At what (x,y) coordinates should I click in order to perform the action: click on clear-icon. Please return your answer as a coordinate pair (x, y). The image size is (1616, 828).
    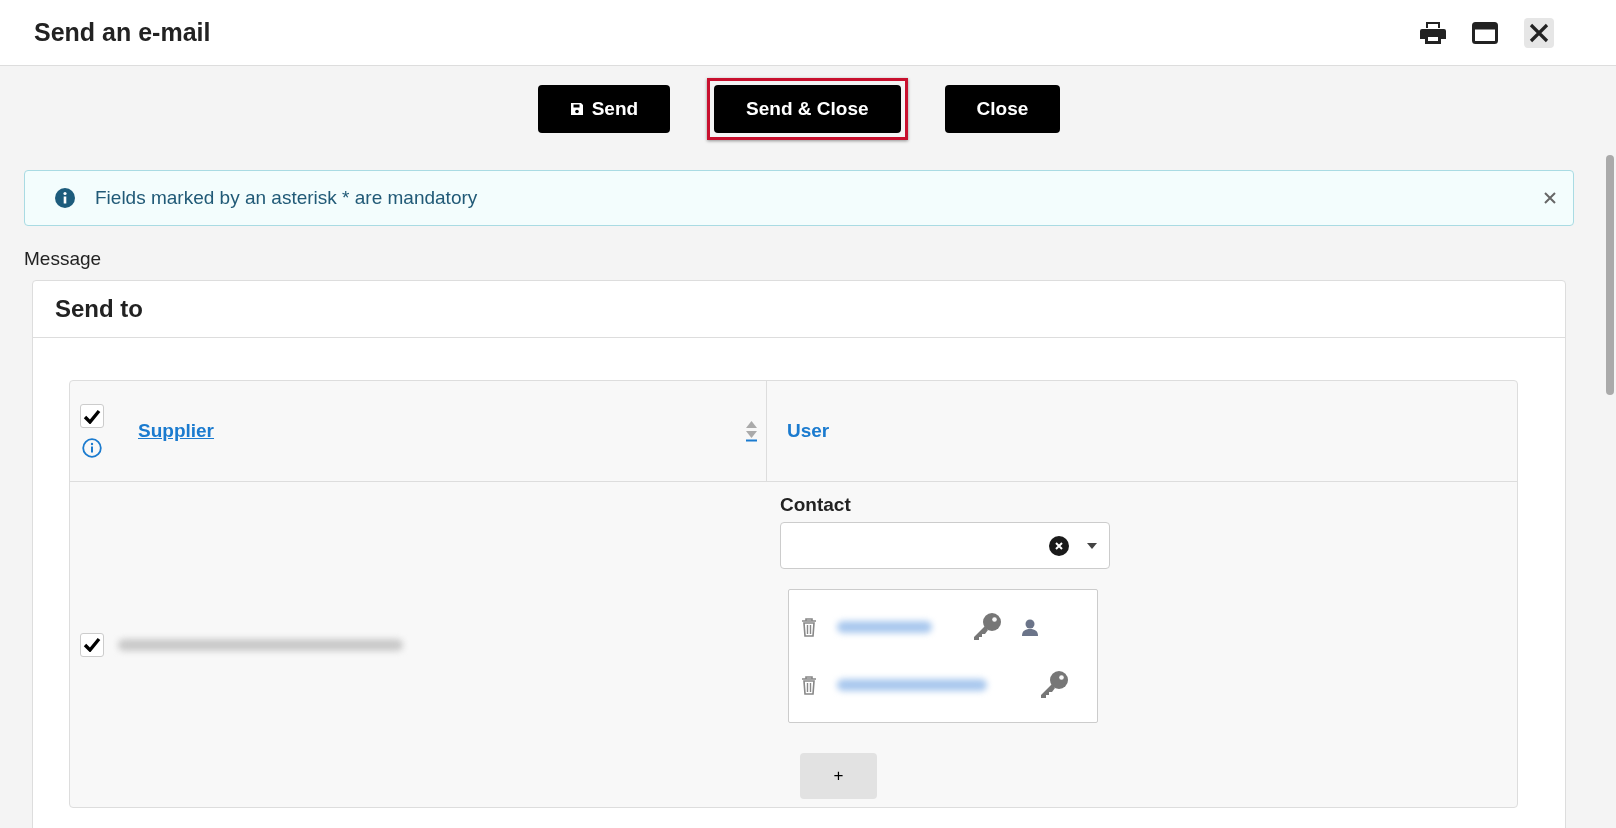
    Looking at the image, I should click on (1059, 545).